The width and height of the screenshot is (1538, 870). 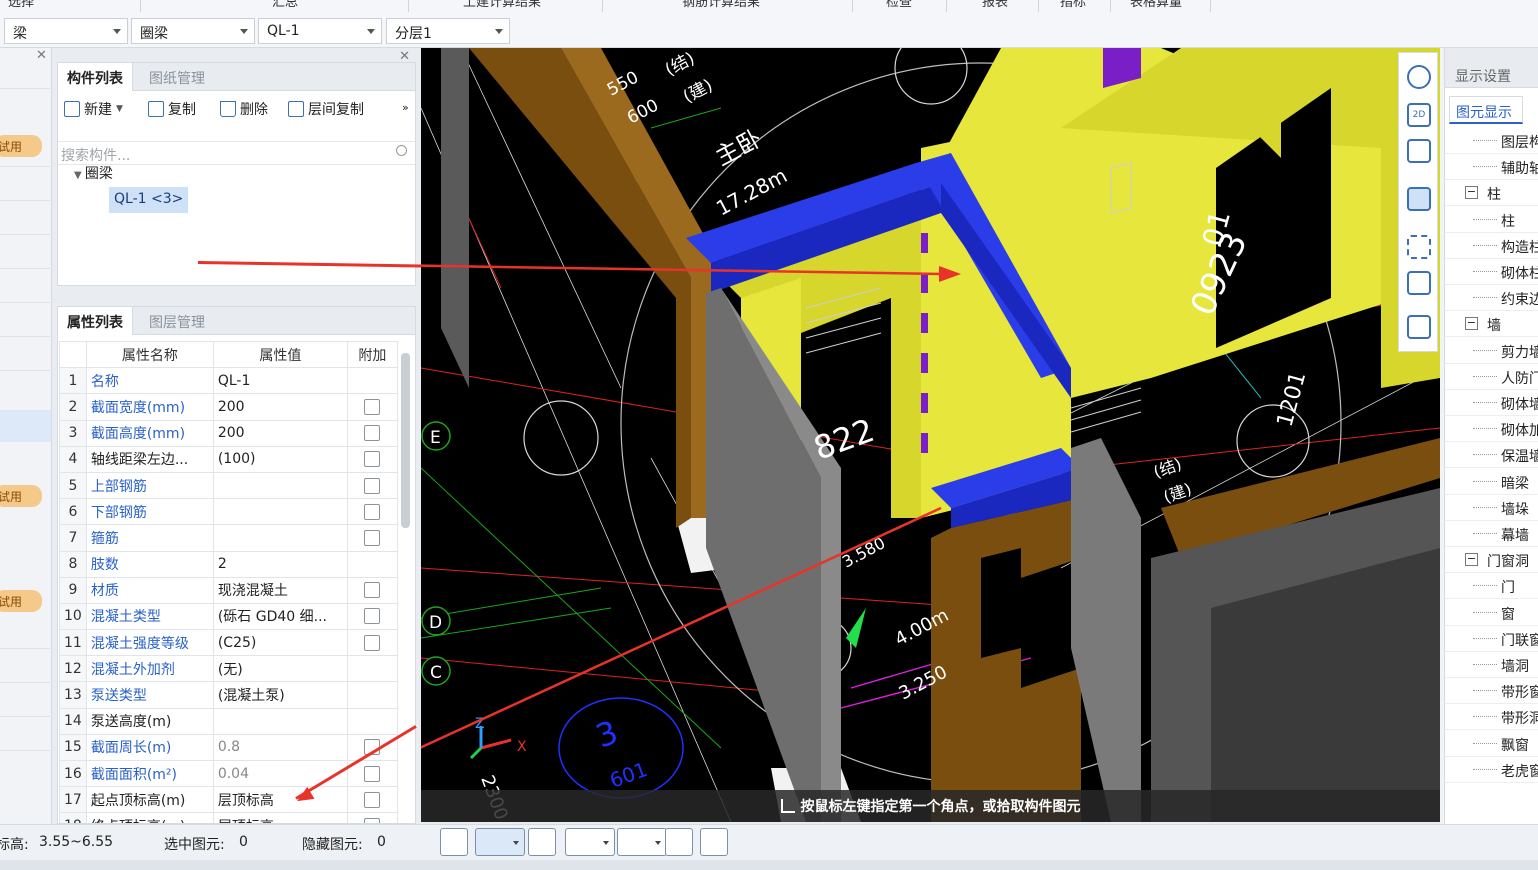 What do you see at coordinates (1419, 115) in the screenshot?
I see `2d-view-icon: 2D` at bounding box center [1419, 115].